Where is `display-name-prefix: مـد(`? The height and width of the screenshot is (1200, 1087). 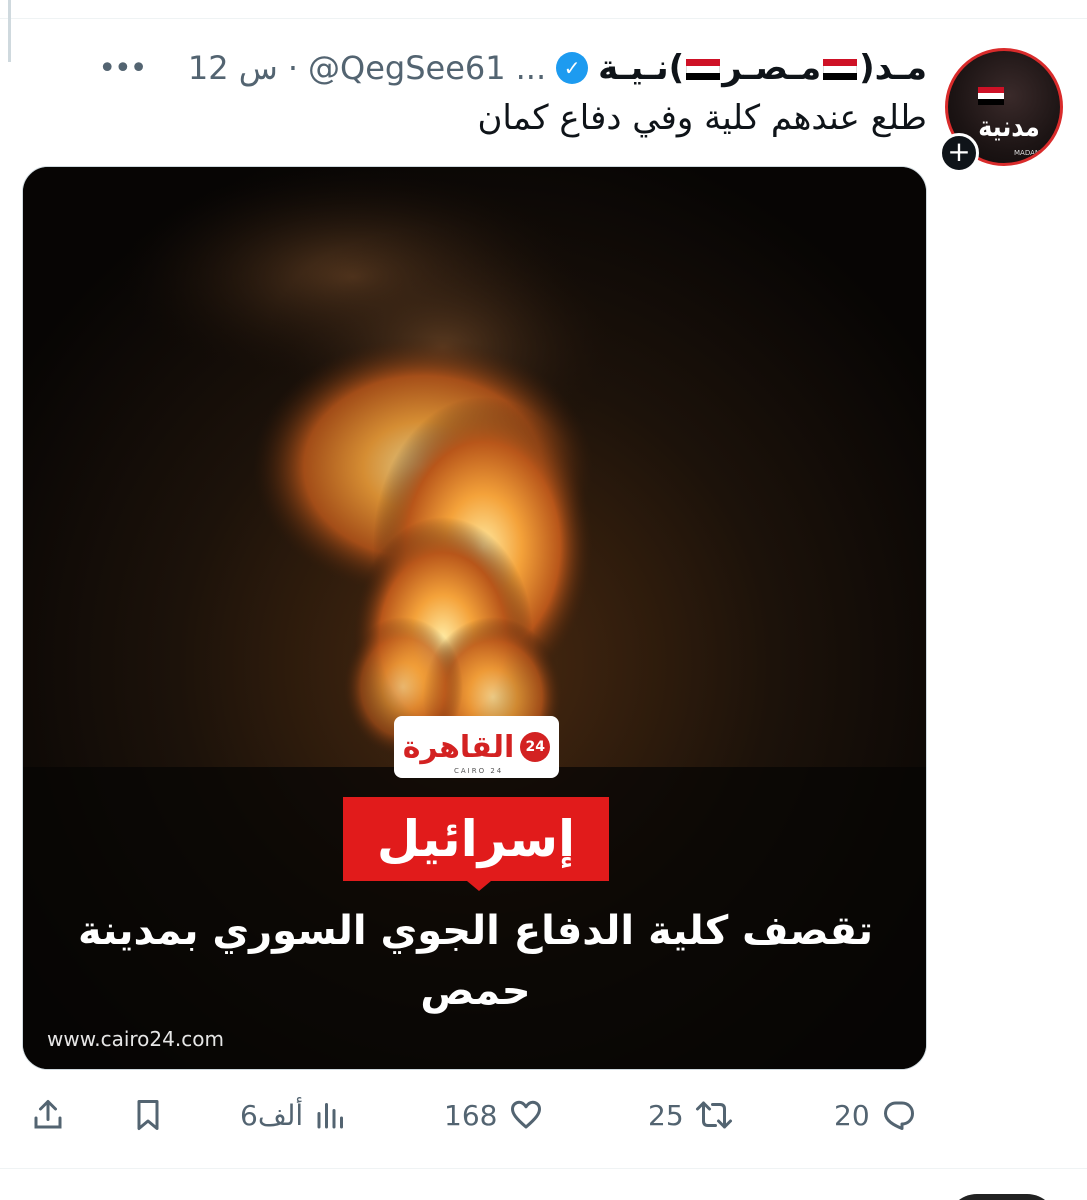 display-name-prefix: مـد( is located at coordinates (893, 68).